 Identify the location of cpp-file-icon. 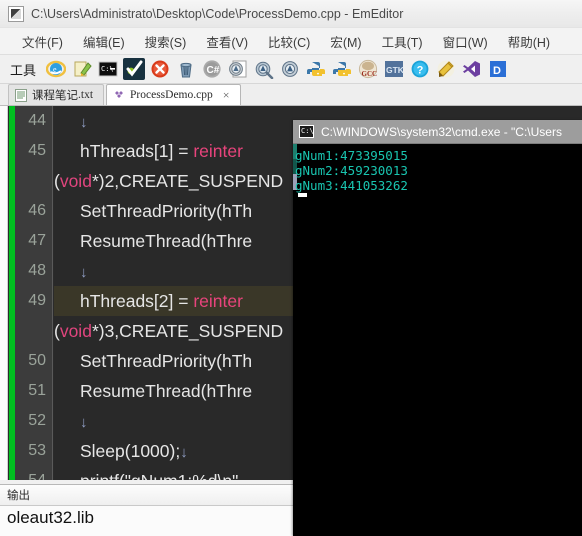
(119, 95).